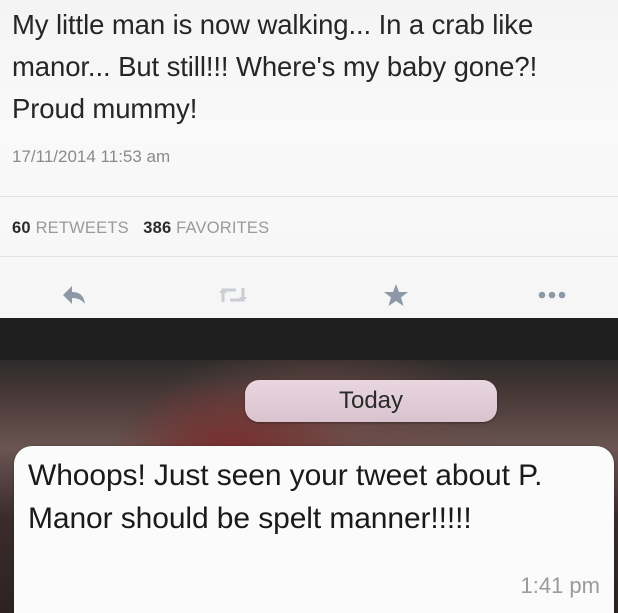 Image resolution: width=618 pixels, height=613 pixels. Describe the element at coordinates (82, 228) in the screenshot. I see `retweet-label: RETWEETS` at that location.